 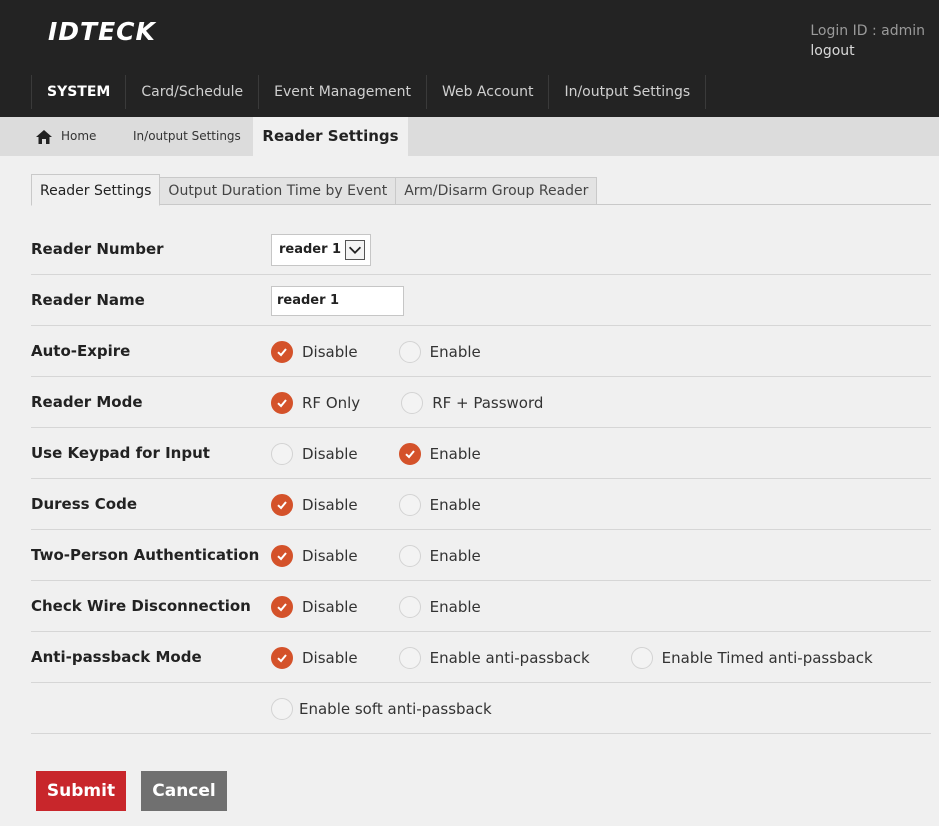 I want to click on radio-label: Enable anti-passback, so click(x=509, y=657).